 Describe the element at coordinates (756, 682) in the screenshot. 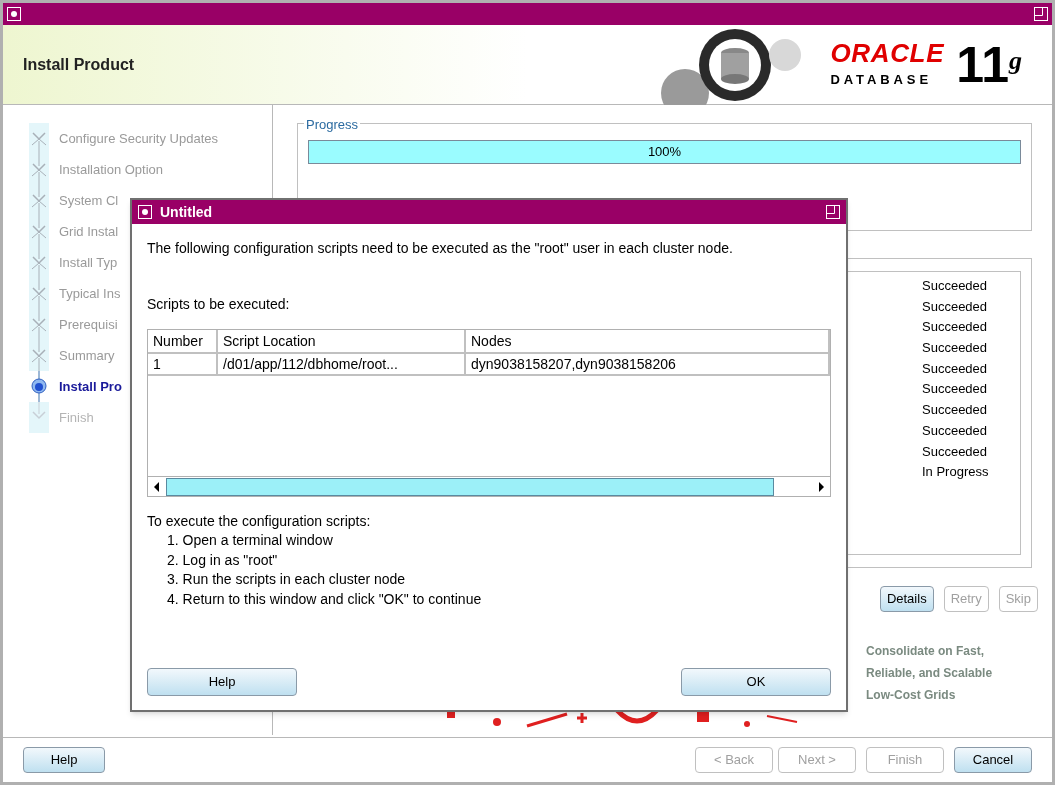

I see `ok-button: OK` at that location.